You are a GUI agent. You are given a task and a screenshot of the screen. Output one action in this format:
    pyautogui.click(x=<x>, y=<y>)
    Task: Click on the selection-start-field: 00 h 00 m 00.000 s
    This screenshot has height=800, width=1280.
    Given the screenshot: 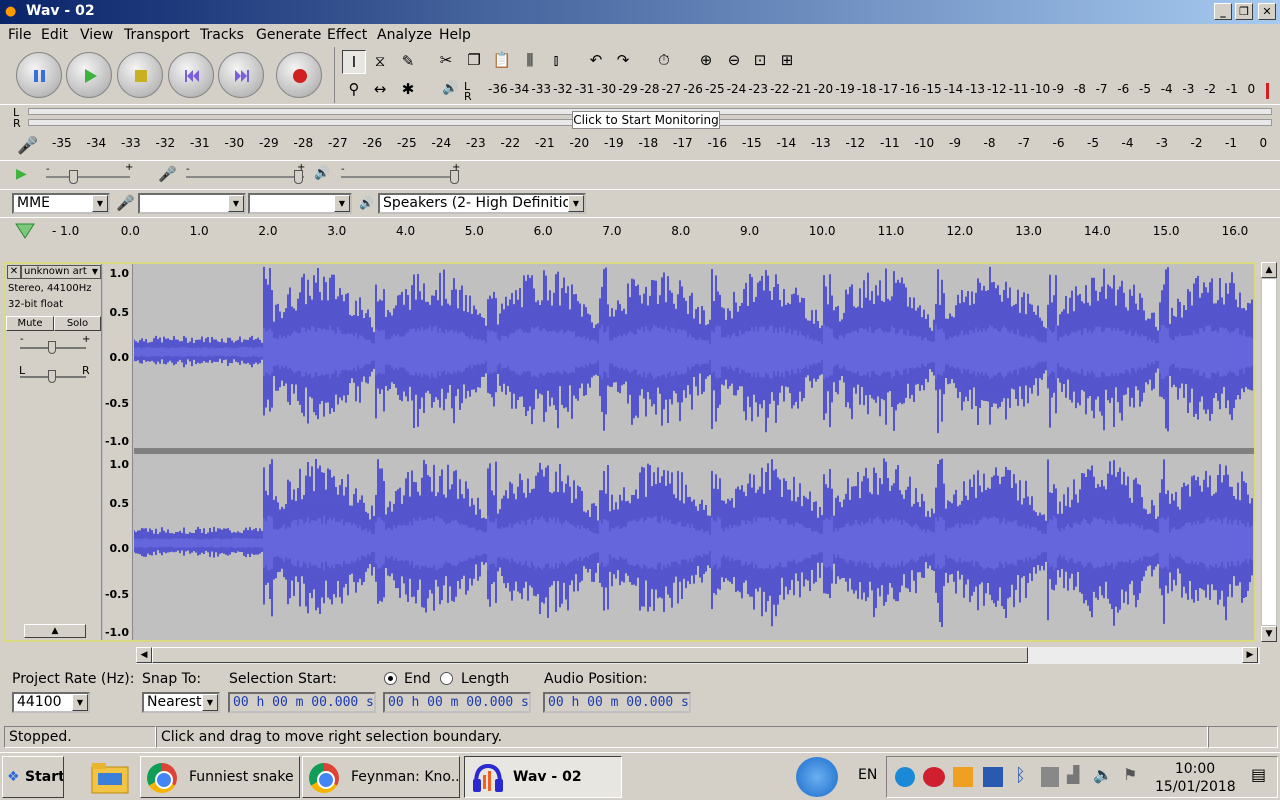 What is the action you would take?
    pyautogui.click(x=302, y=702)
    